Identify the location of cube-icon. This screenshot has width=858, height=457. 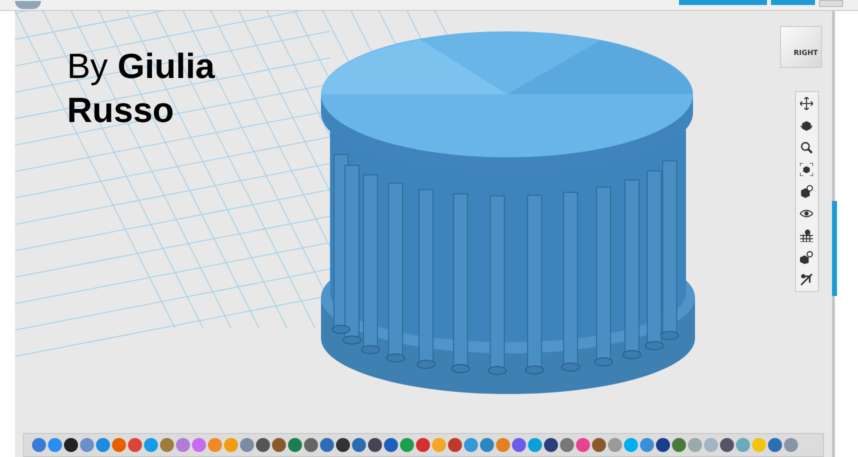
(807, 191).